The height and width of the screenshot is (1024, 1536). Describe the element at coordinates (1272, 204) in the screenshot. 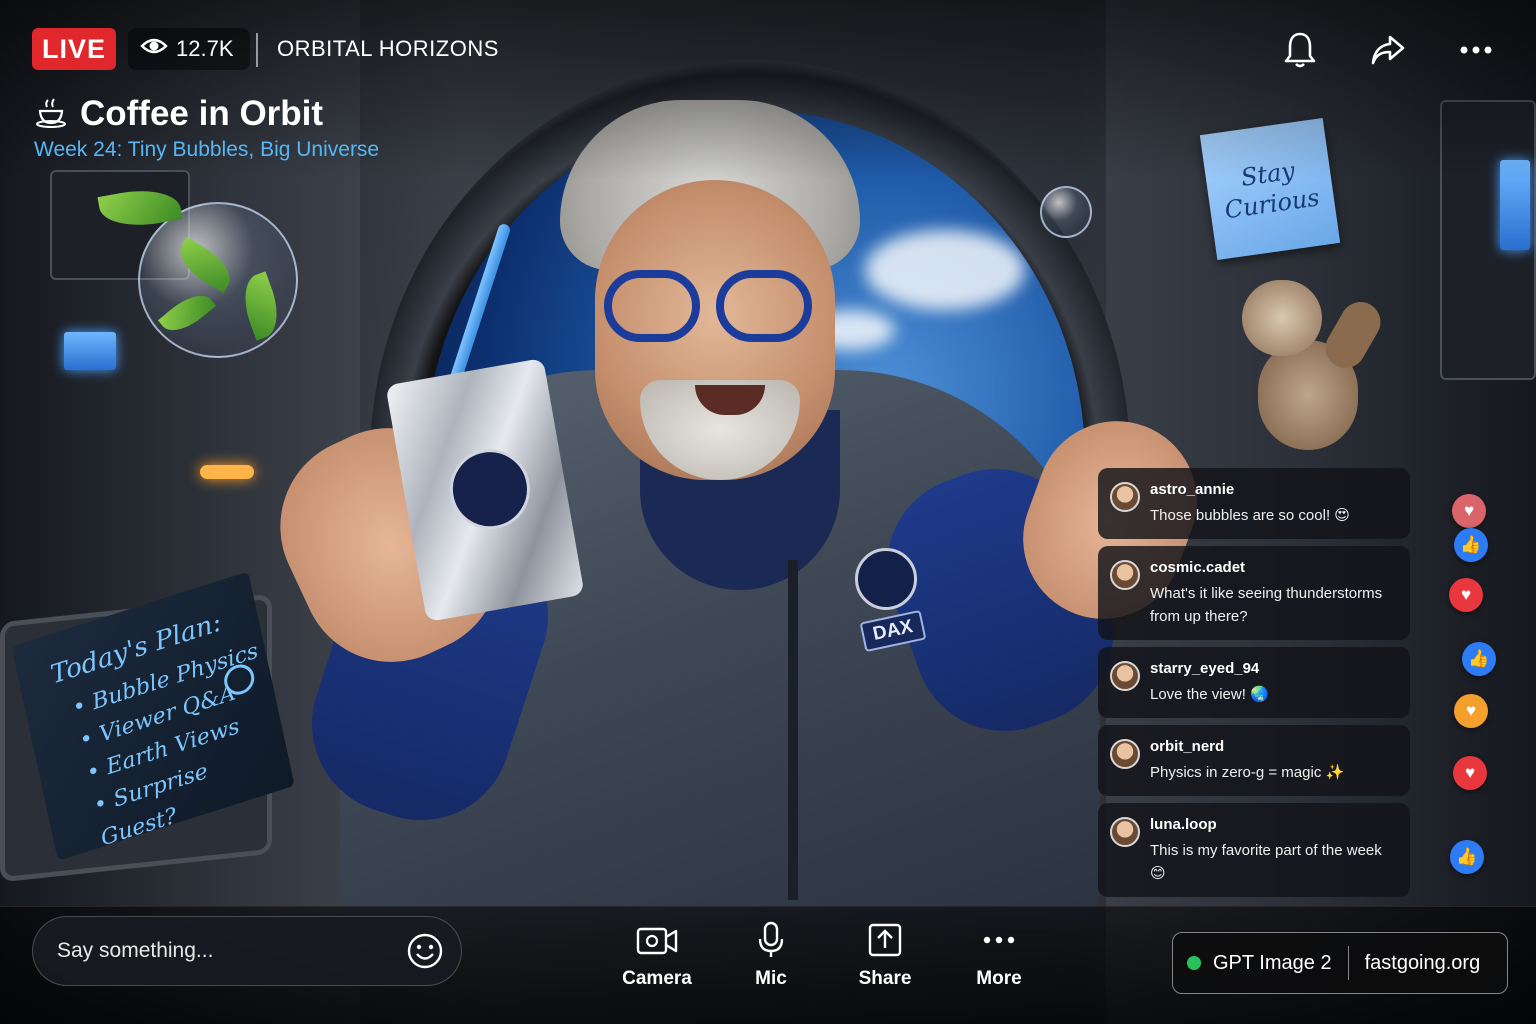

I see `sticky-line-2: Curious` at that location.